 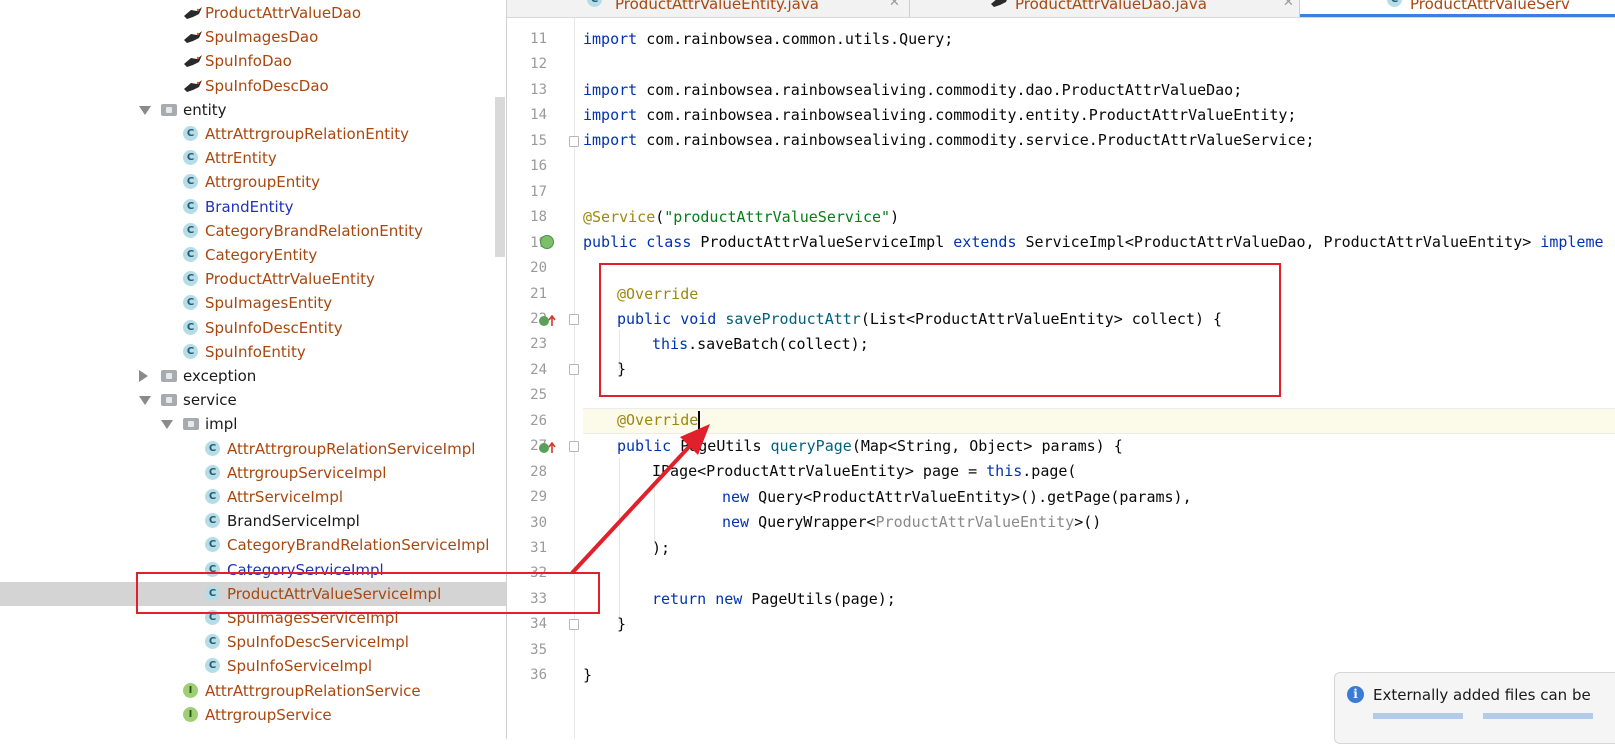 What do you see at coordinates (822, 242) in the screenshot?
I see `code-token: ProductAttrValueServiceImpl` at bounding box center [822, 242].